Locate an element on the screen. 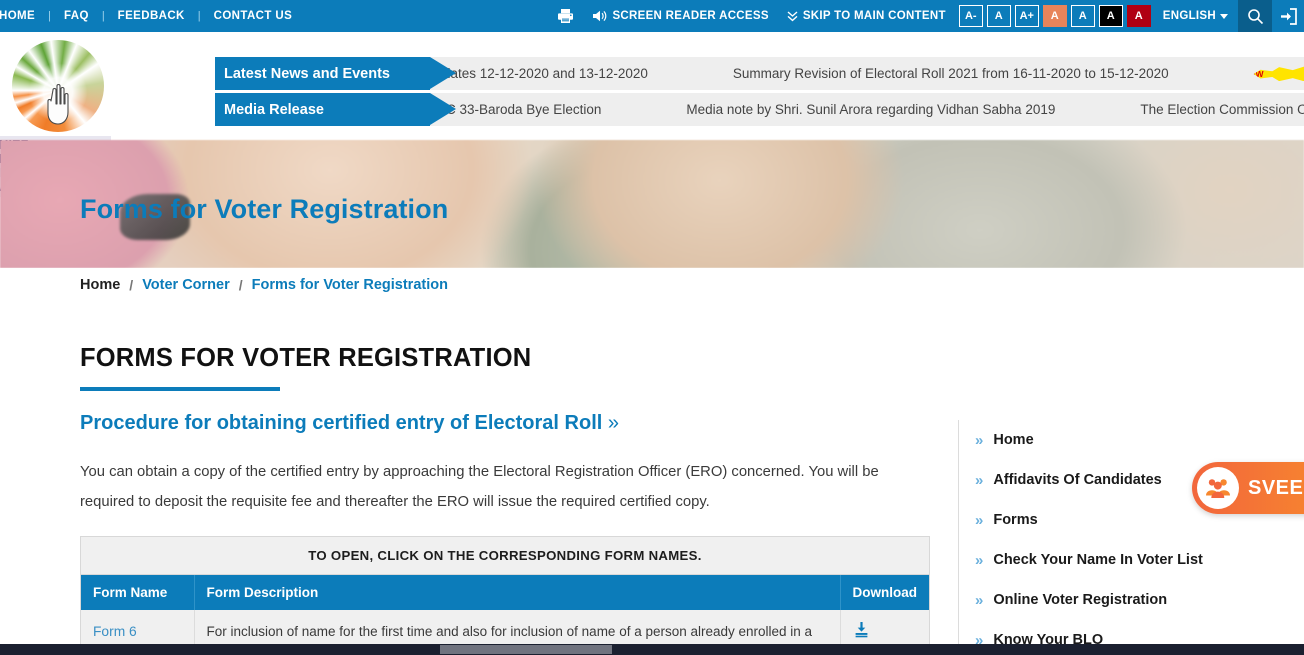 The width and height of the screenshot is (1304, 655). skip-to-main-content-link: SKIP TO MAIN CONTENT is located at coordinates (866, 16).